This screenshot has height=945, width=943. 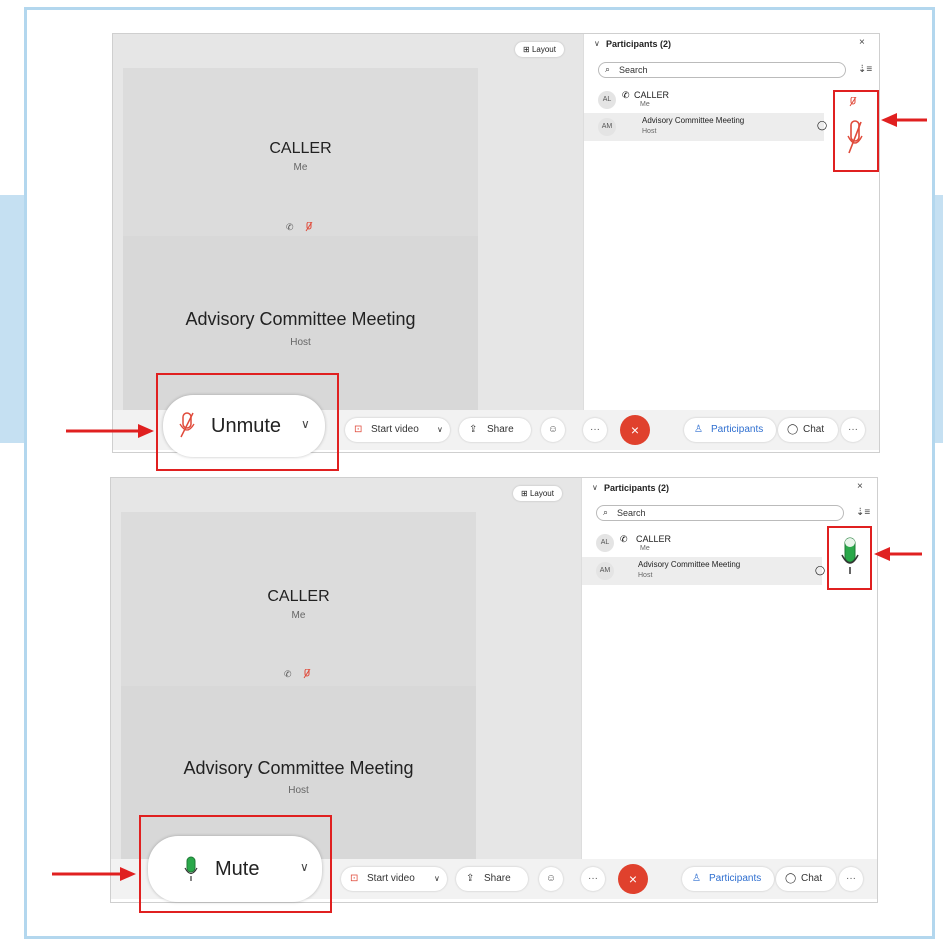 What do you see at coordinates (729, 100) in the screenshot?
I see `participant-row: AL ✆ CALLER Me` at bounding box center [729, 100].